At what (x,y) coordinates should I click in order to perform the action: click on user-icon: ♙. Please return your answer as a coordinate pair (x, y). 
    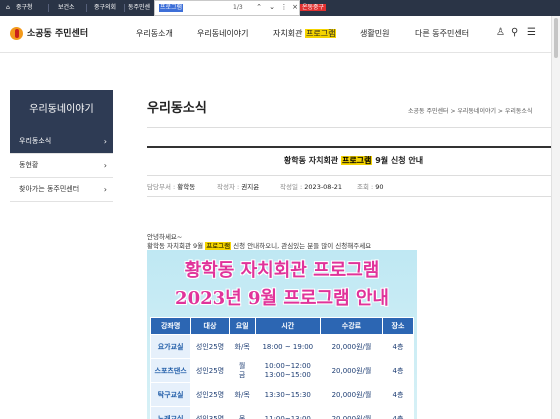
    Looking at the image, I should click on (500, 32).